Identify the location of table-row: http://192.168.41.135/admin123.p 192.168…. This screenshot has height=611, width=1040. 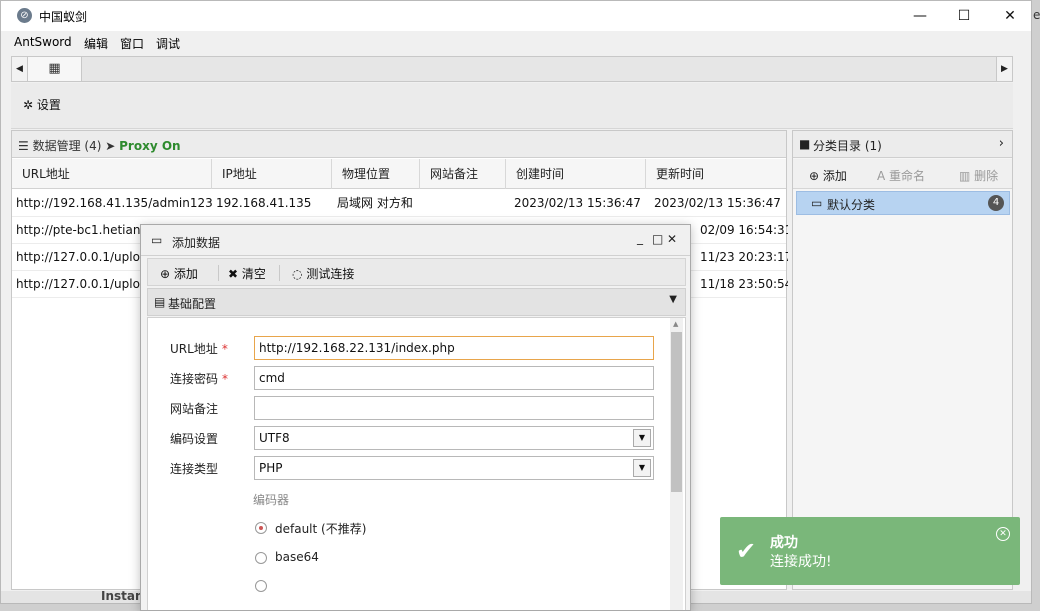
(399, 203).